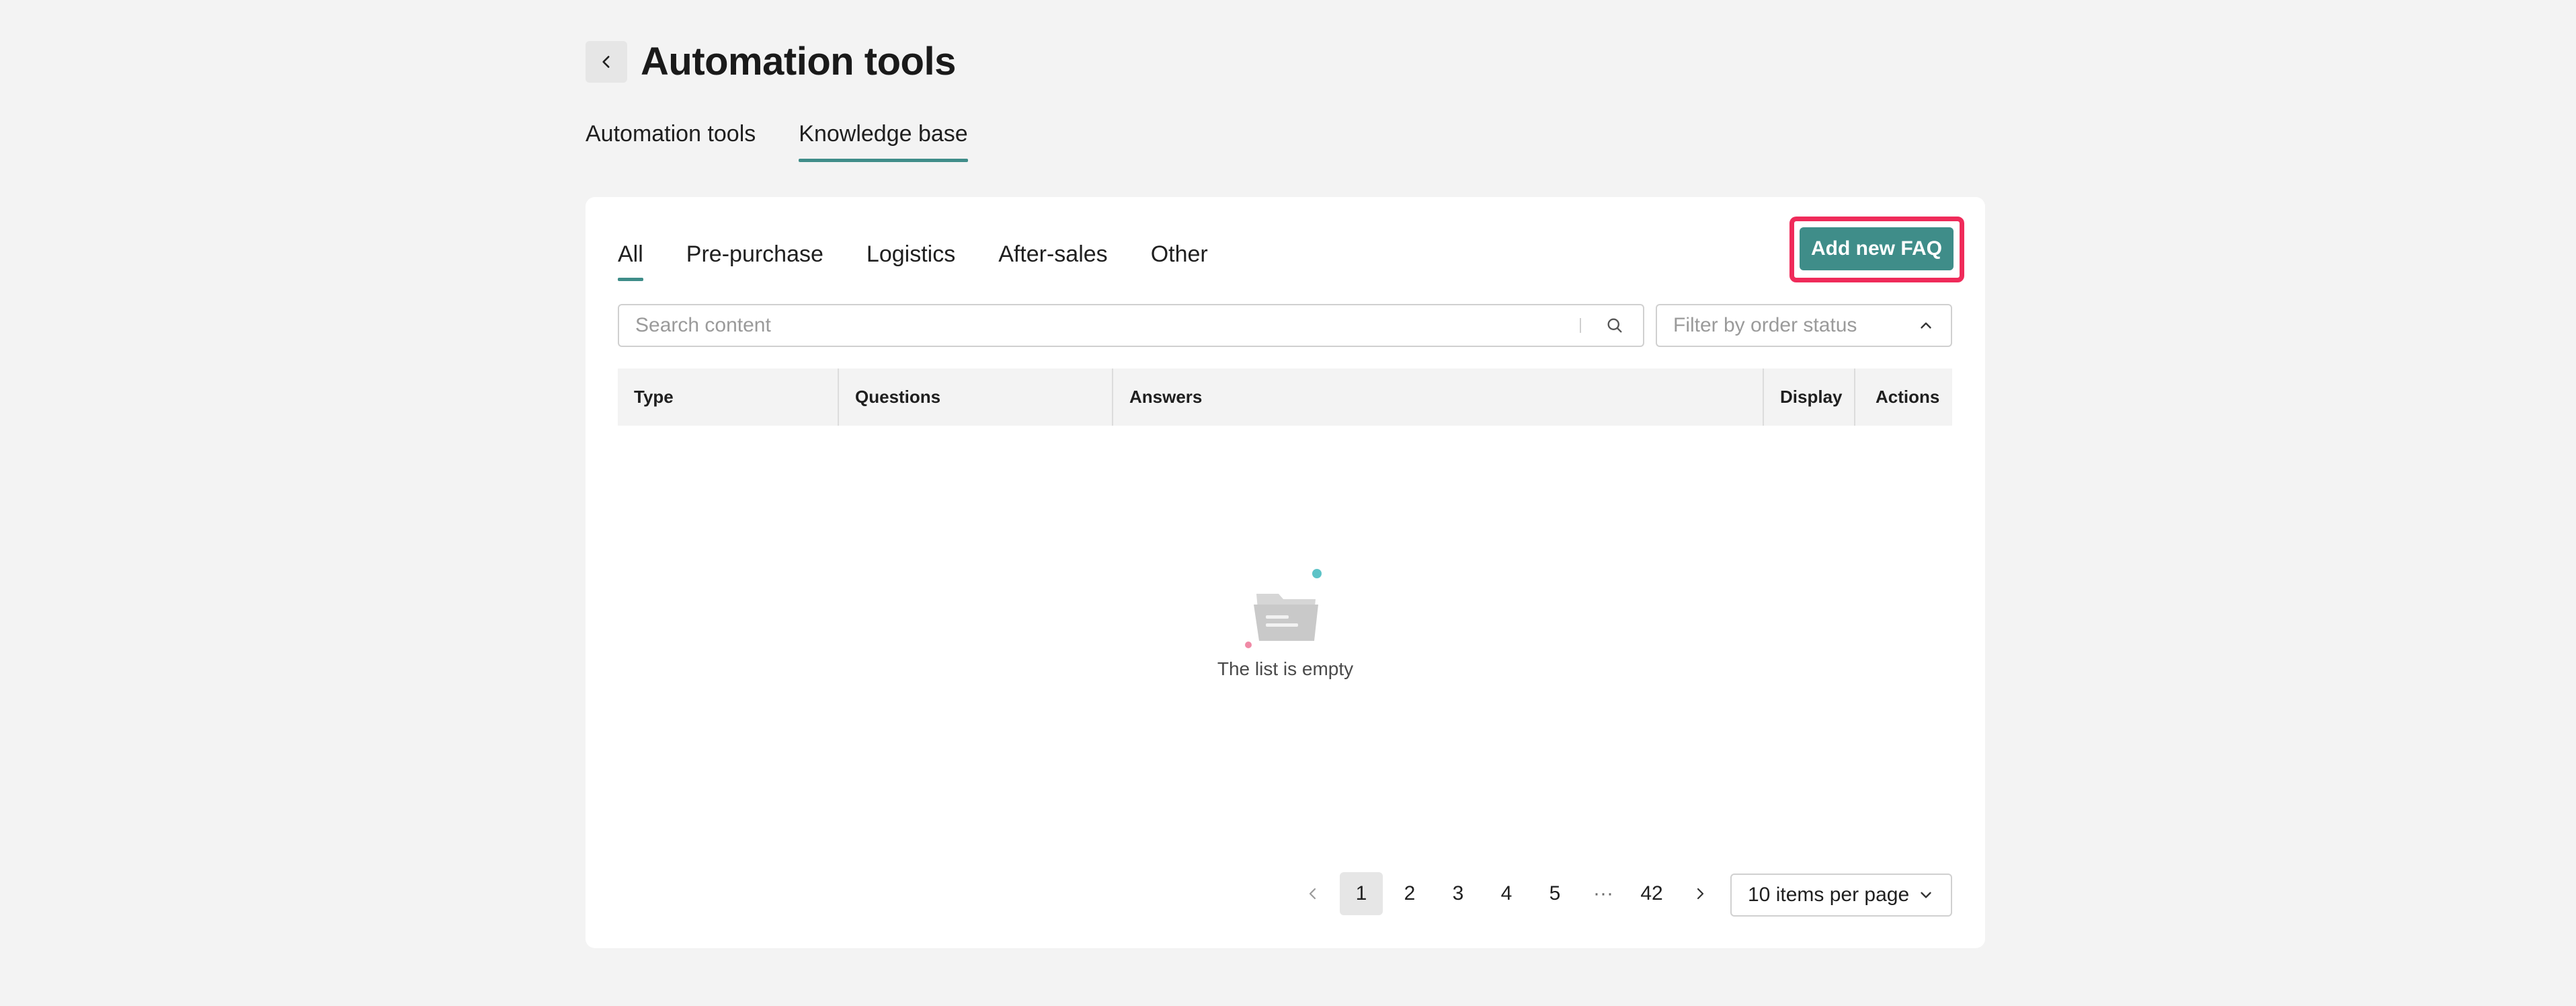 Image resolution: width=2576 pixels, height=1006 pixels. Describe the element at coordinates (1809, 397) in the screenshot. I see `column-header-display: Display` at that location.